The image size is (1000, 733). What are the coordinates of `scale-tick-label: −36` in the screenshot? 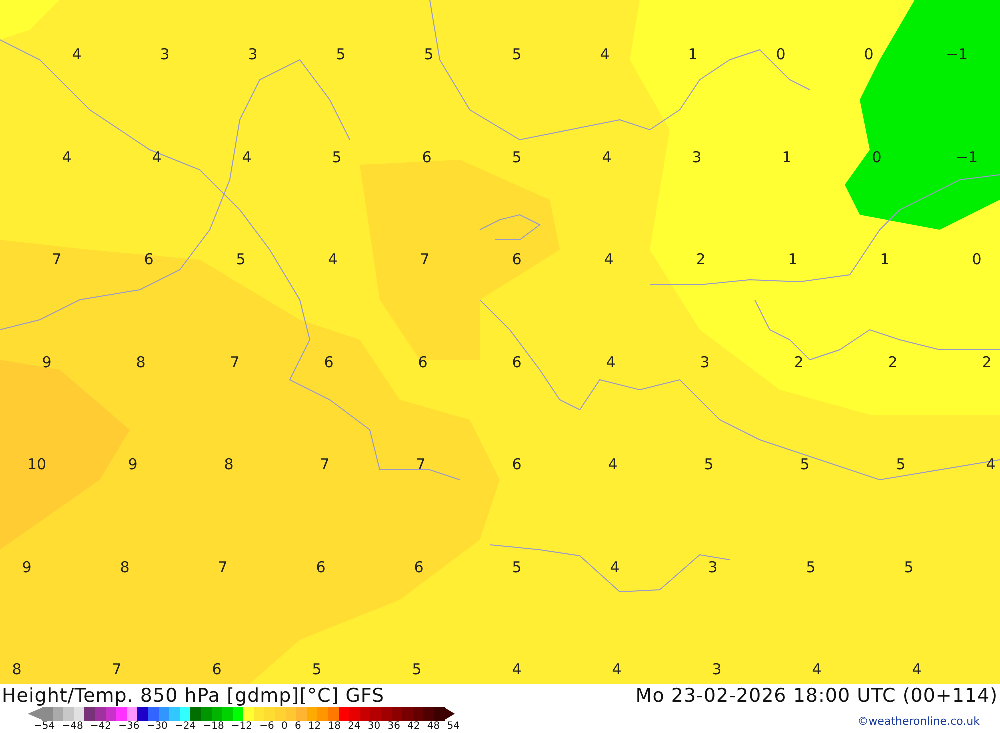 It's located at (129, 727).